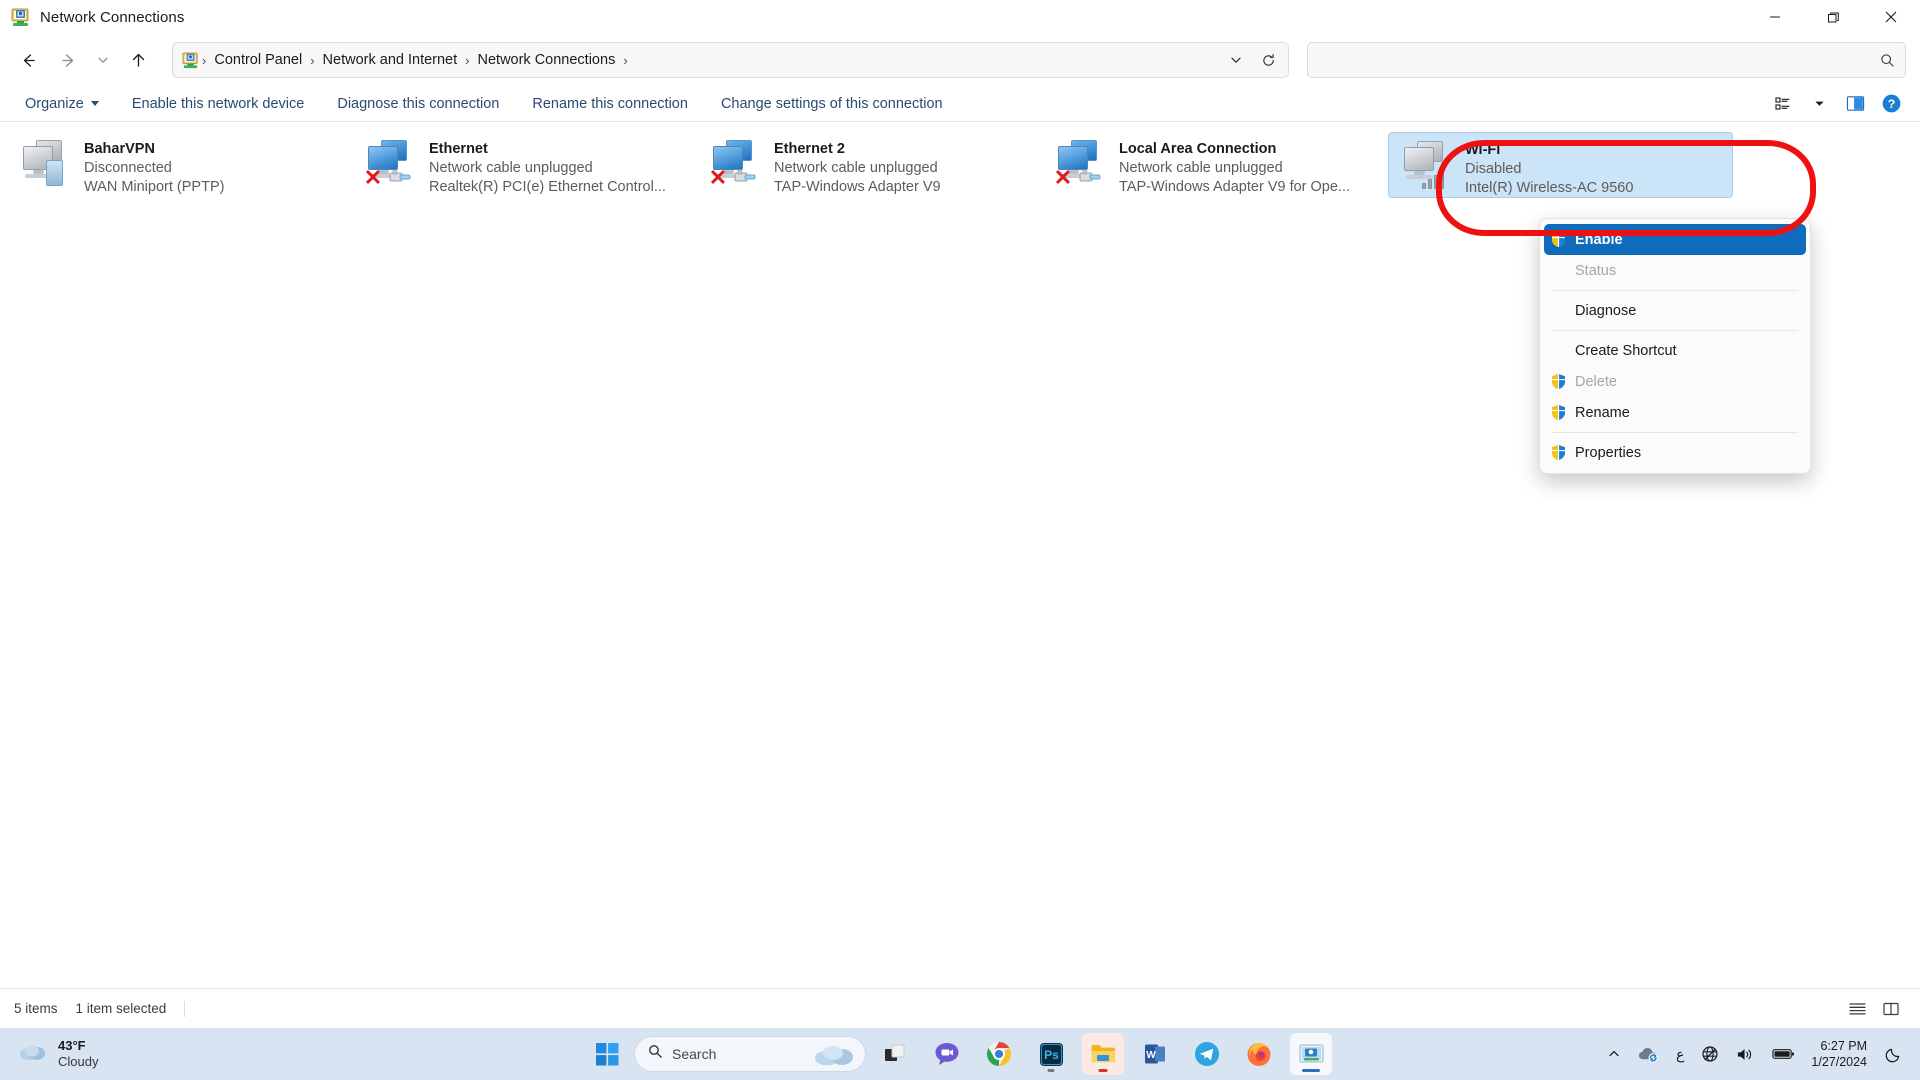 The height and width of the screenshot is (1080, 1920). What do you see at coordinates (20, 17) in the screenshot?
I see `network-connections-icon` at bounding box center [20, 17].